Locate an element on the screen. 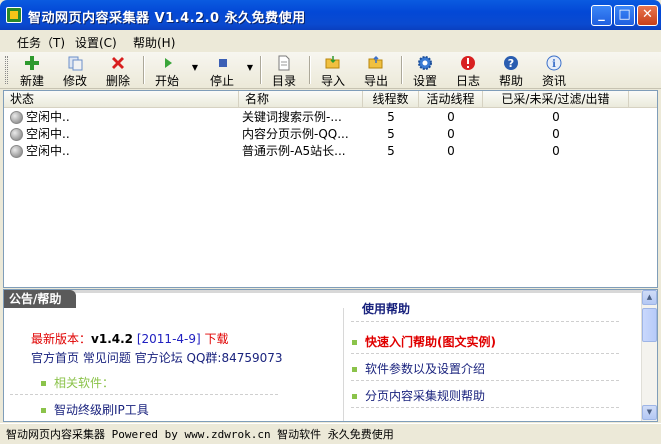 The width and height of the screenshot is (661, 444). panel-tab-notice: 公告/帮助 is located at coordinates (40, 299).